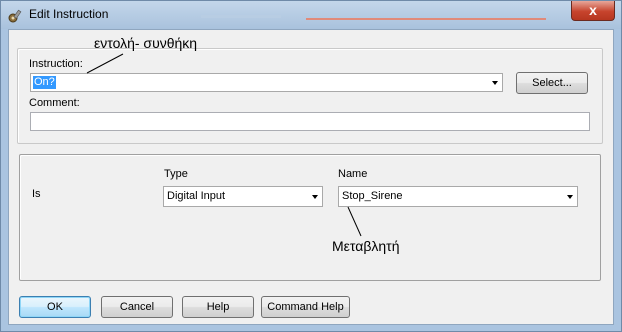 This screenshot has height=332, width=622. I want to click on variable-pointer-line, so click(354, 221).